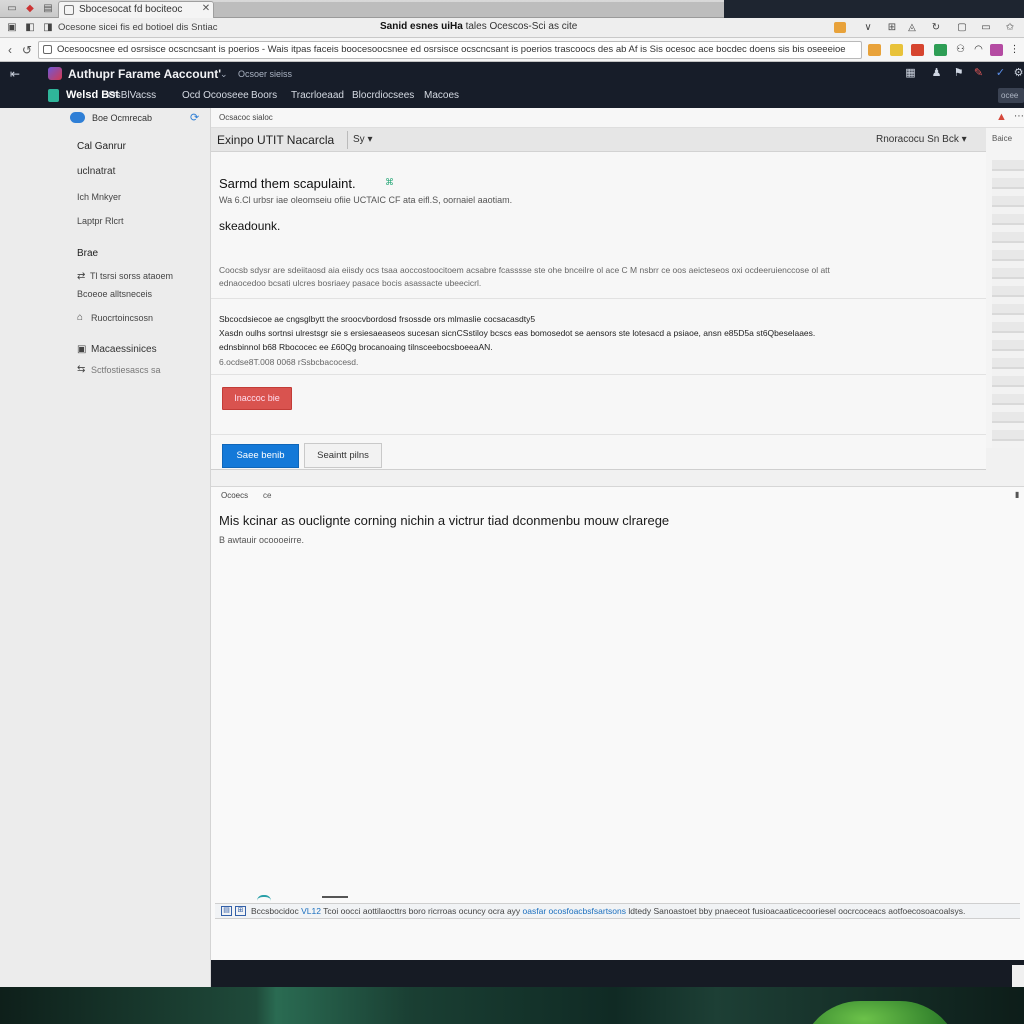  Describe the element at coordinates (936, 73) in the screenshot. I see `header-user-icon: ♟` at that location.